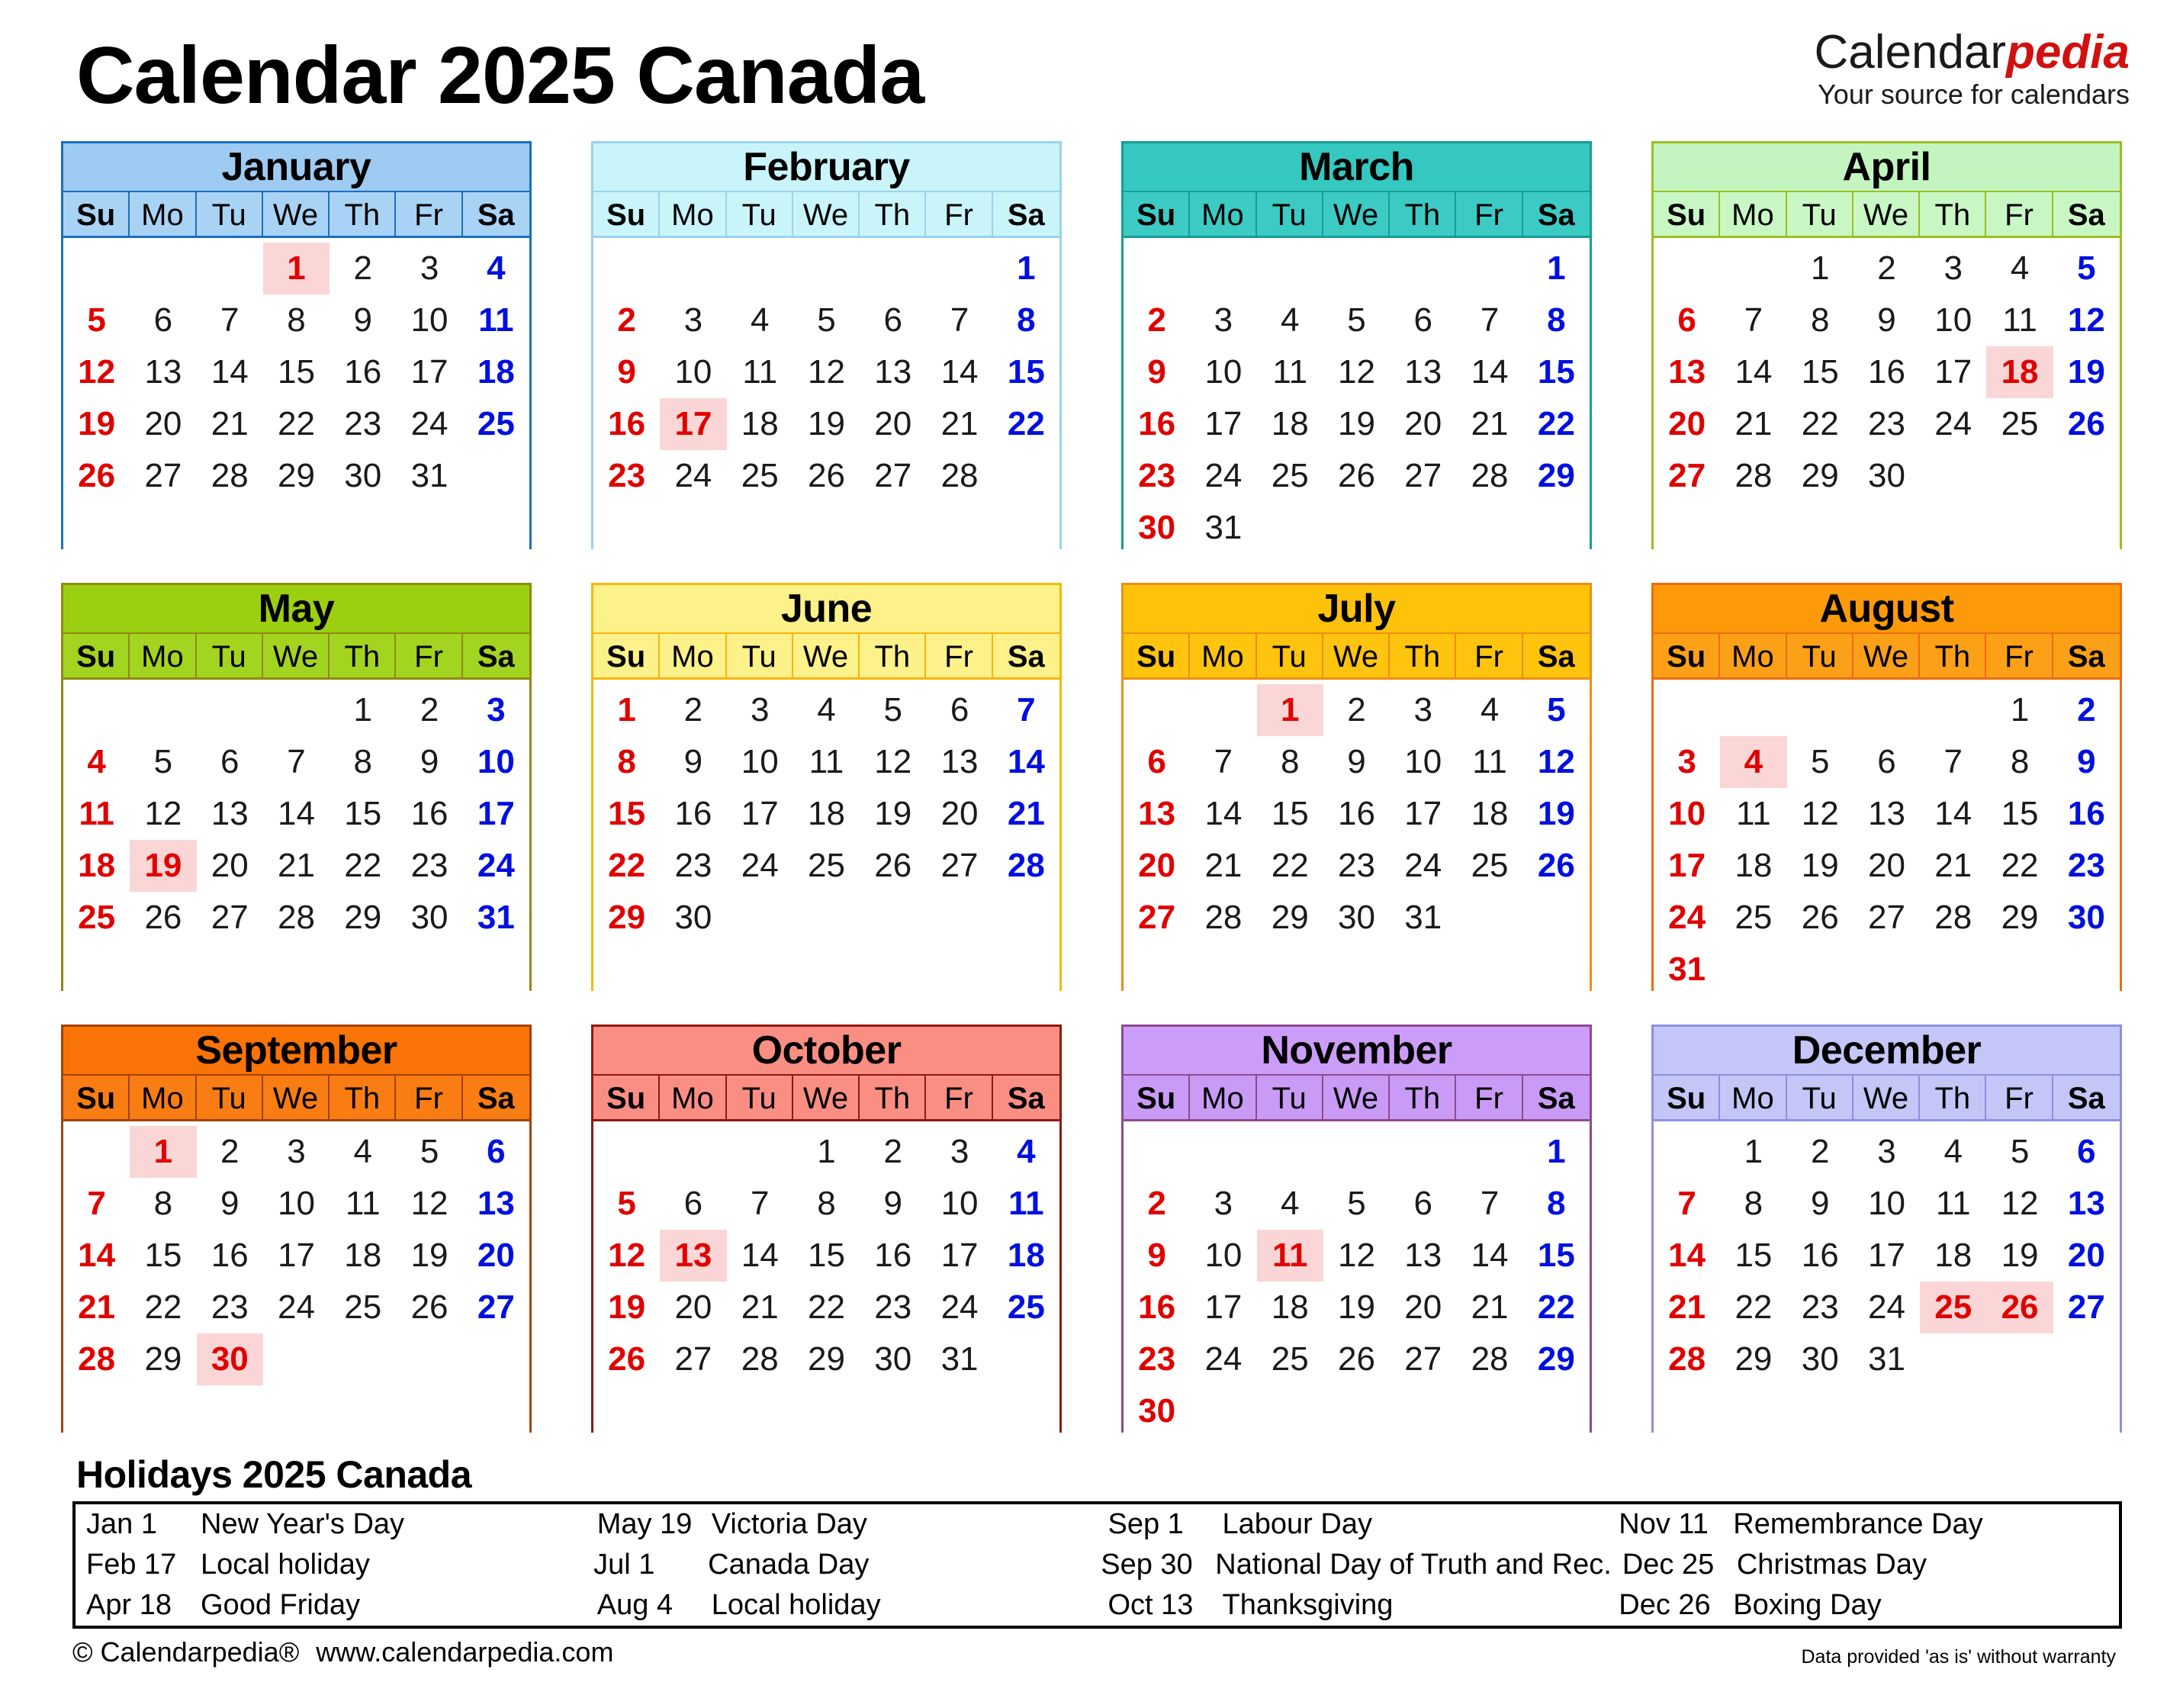 The image size is (2183, 1708). What do you see at coordinates (826, 1255) in the screenshot?
I see `day-cell: 15` at bounding box center [826, 1255].